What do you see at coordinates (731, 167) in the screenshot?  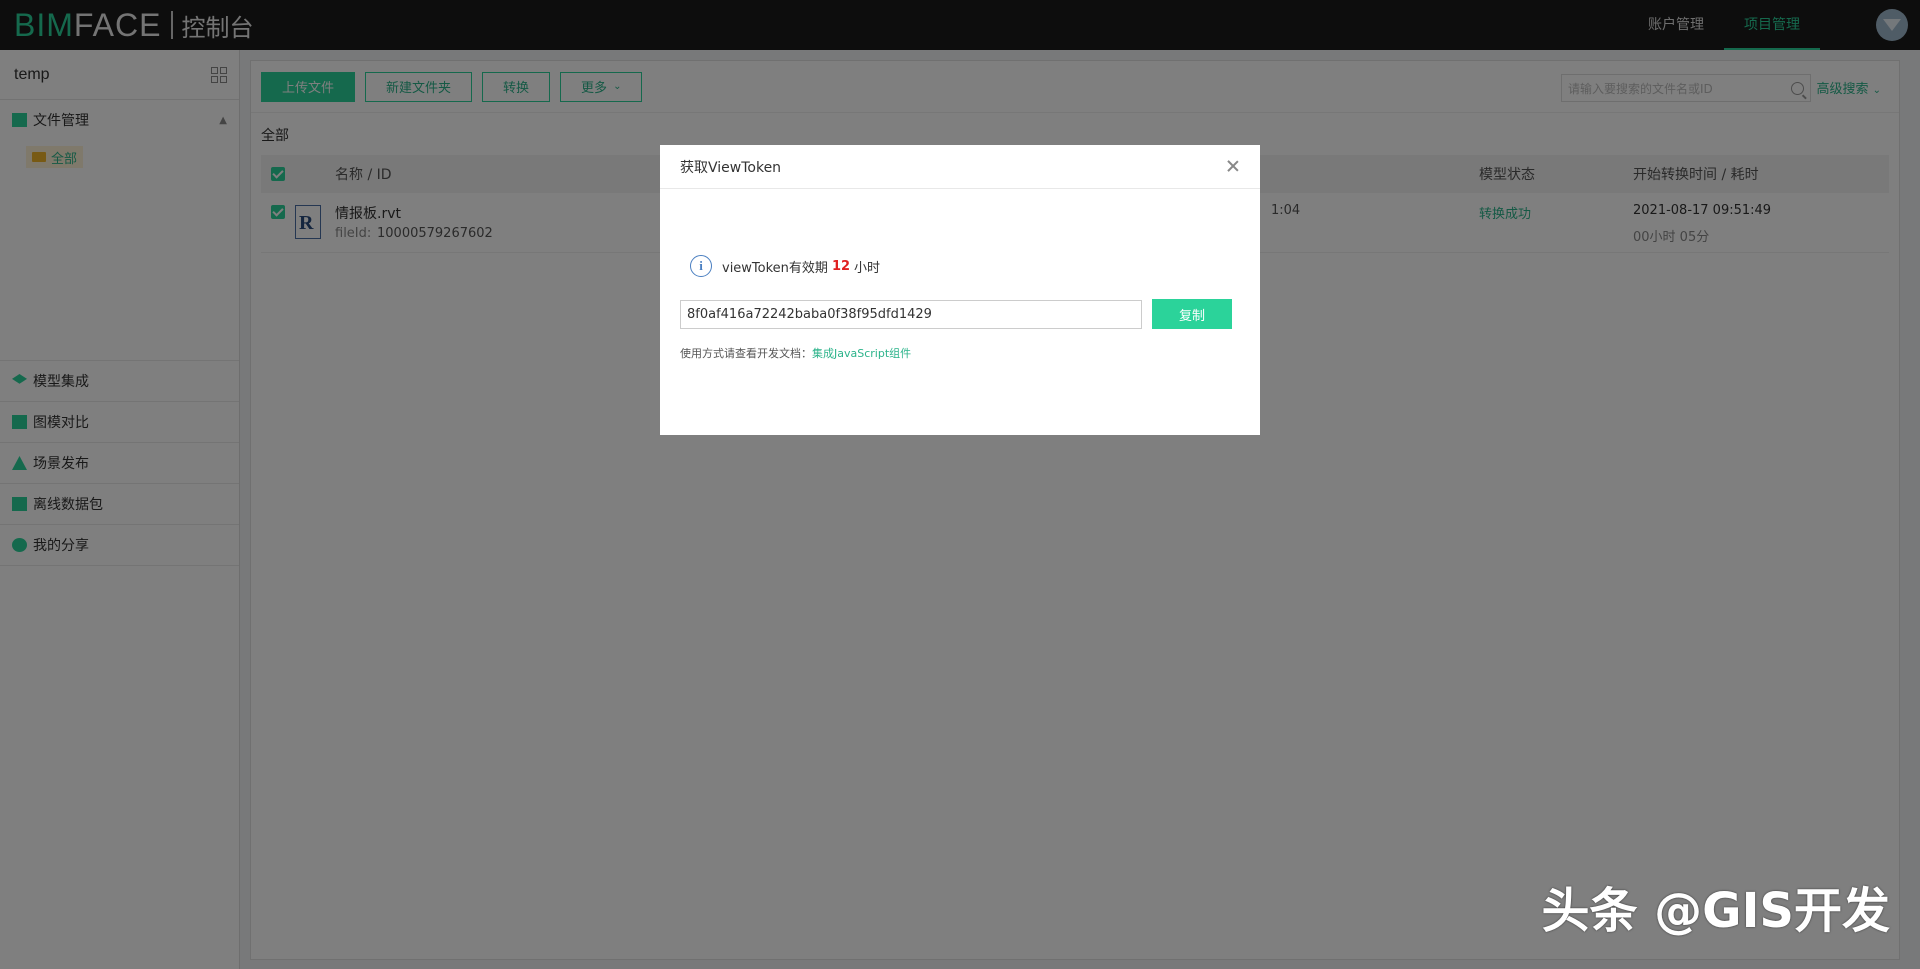 I see `dialog-title: 获取ViewToken` at bounding box center [731, 167].